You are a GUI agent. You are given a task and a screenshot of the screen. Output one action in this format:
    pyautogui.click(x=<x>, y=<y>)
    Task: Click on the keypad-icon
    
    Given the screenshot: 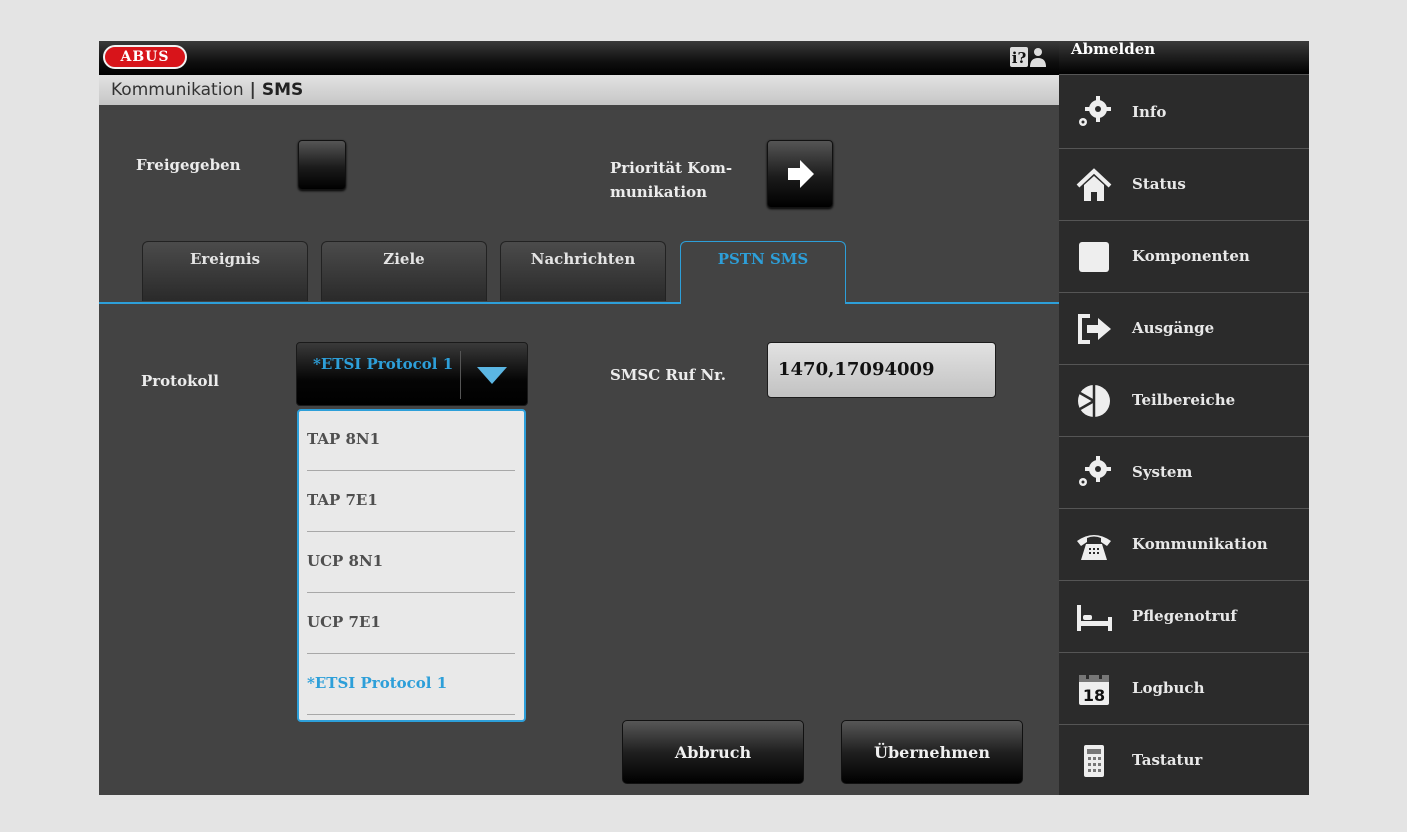 What is the action you would take?
    pyautogui.click(x=1094, y=761)
    